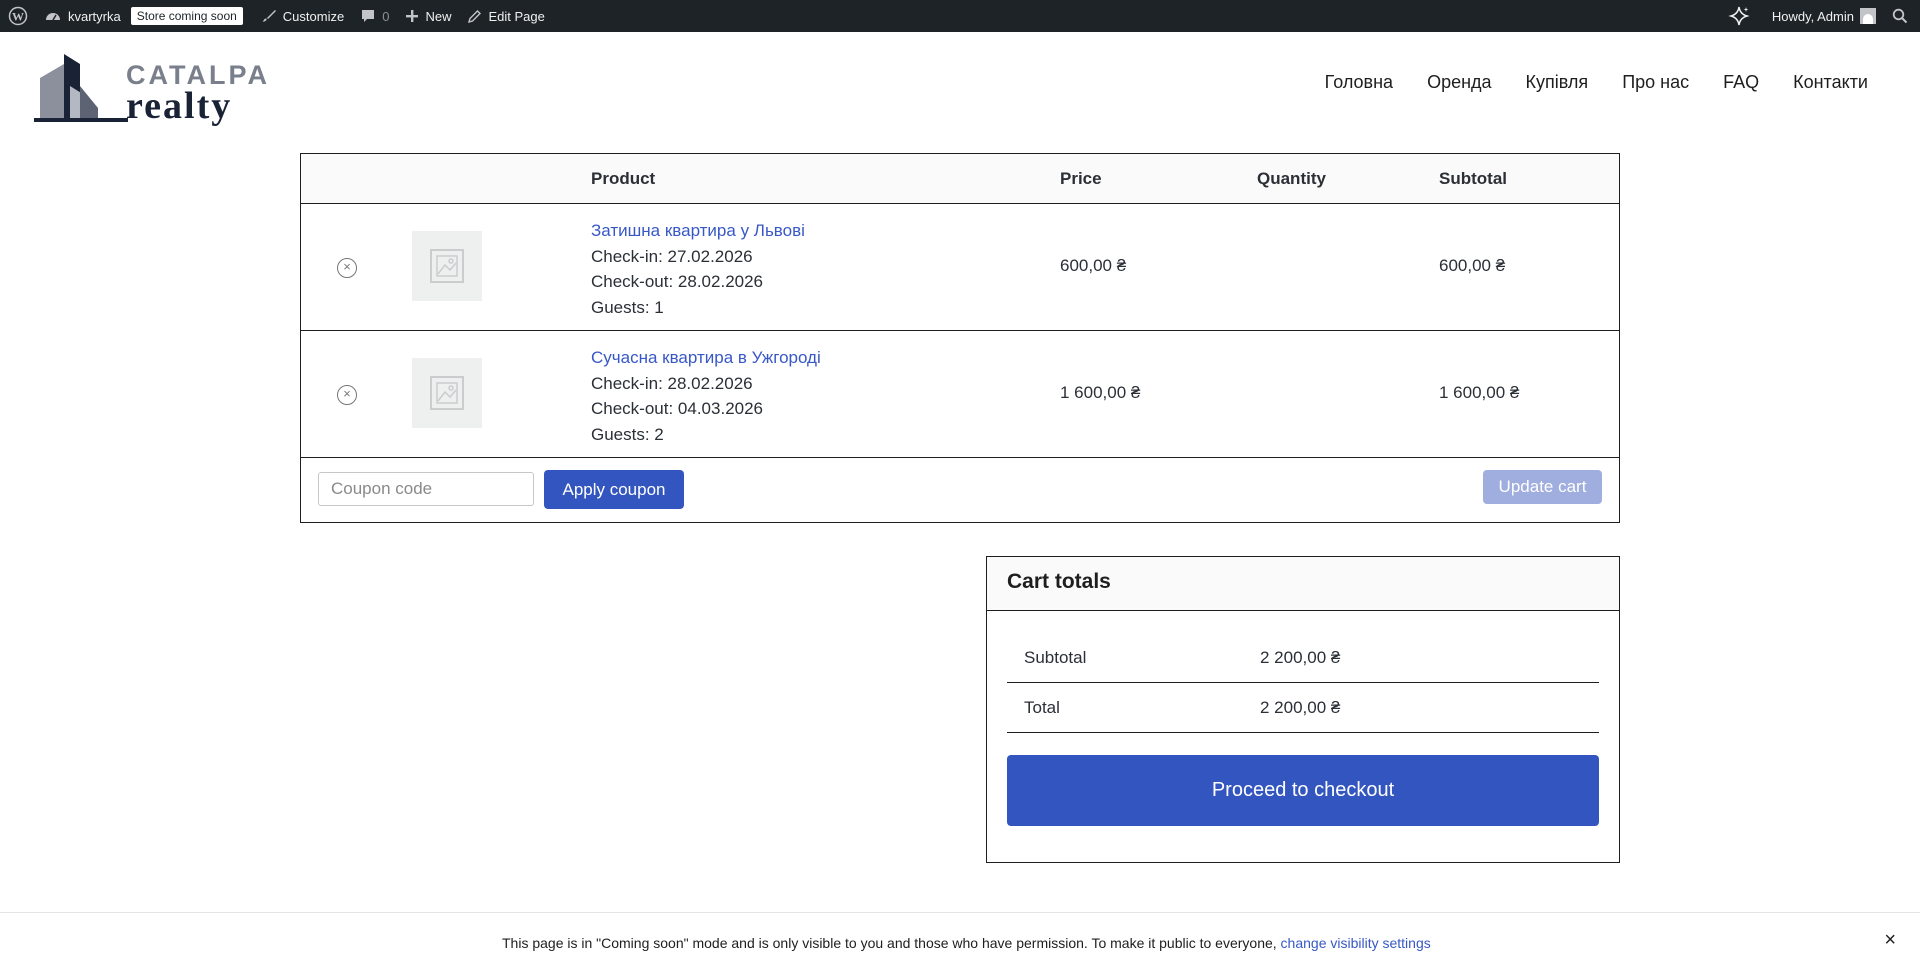 The image size is (1920, 970). I want to click on guests-count: Guests: 2, so click(627, 434).